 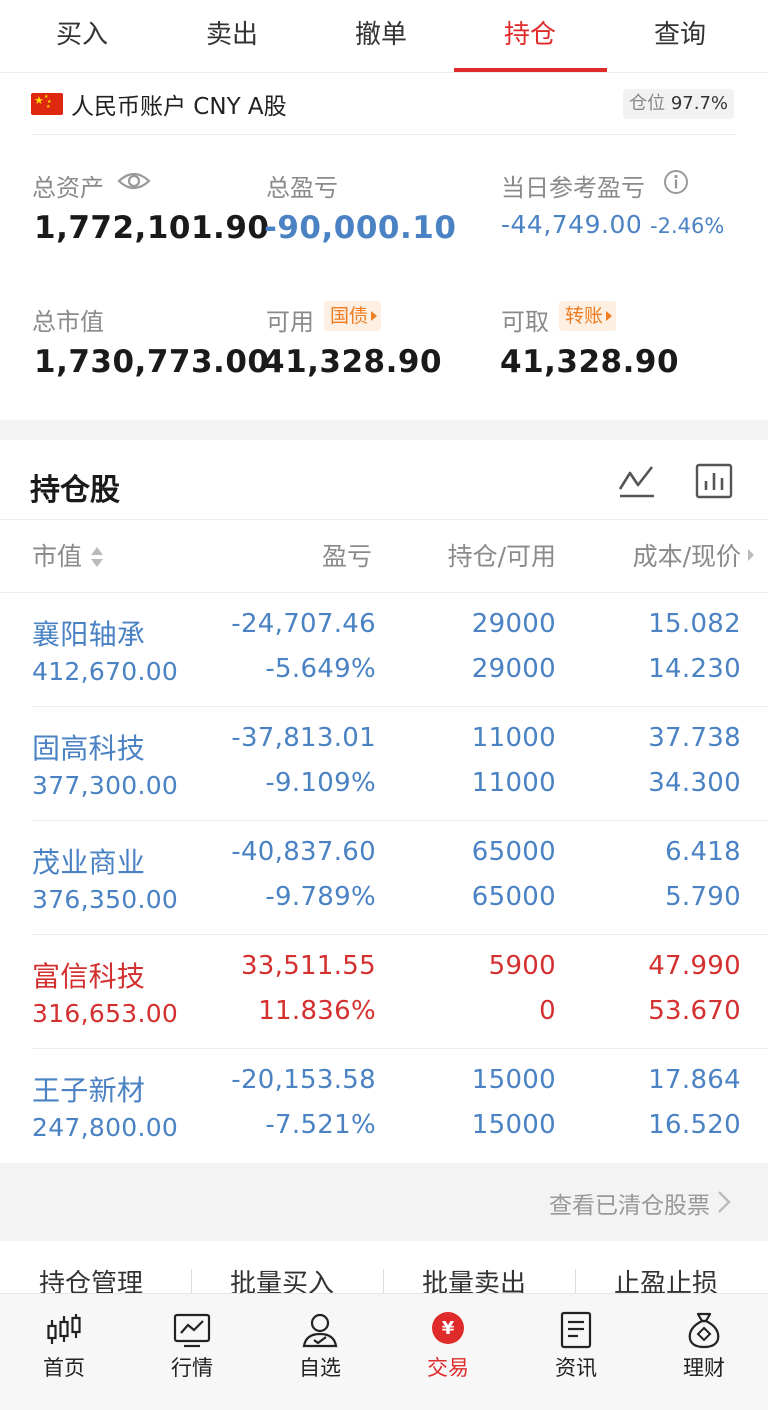 I want to click on yuan-icon: ¥, so click(x=448, y=1328).